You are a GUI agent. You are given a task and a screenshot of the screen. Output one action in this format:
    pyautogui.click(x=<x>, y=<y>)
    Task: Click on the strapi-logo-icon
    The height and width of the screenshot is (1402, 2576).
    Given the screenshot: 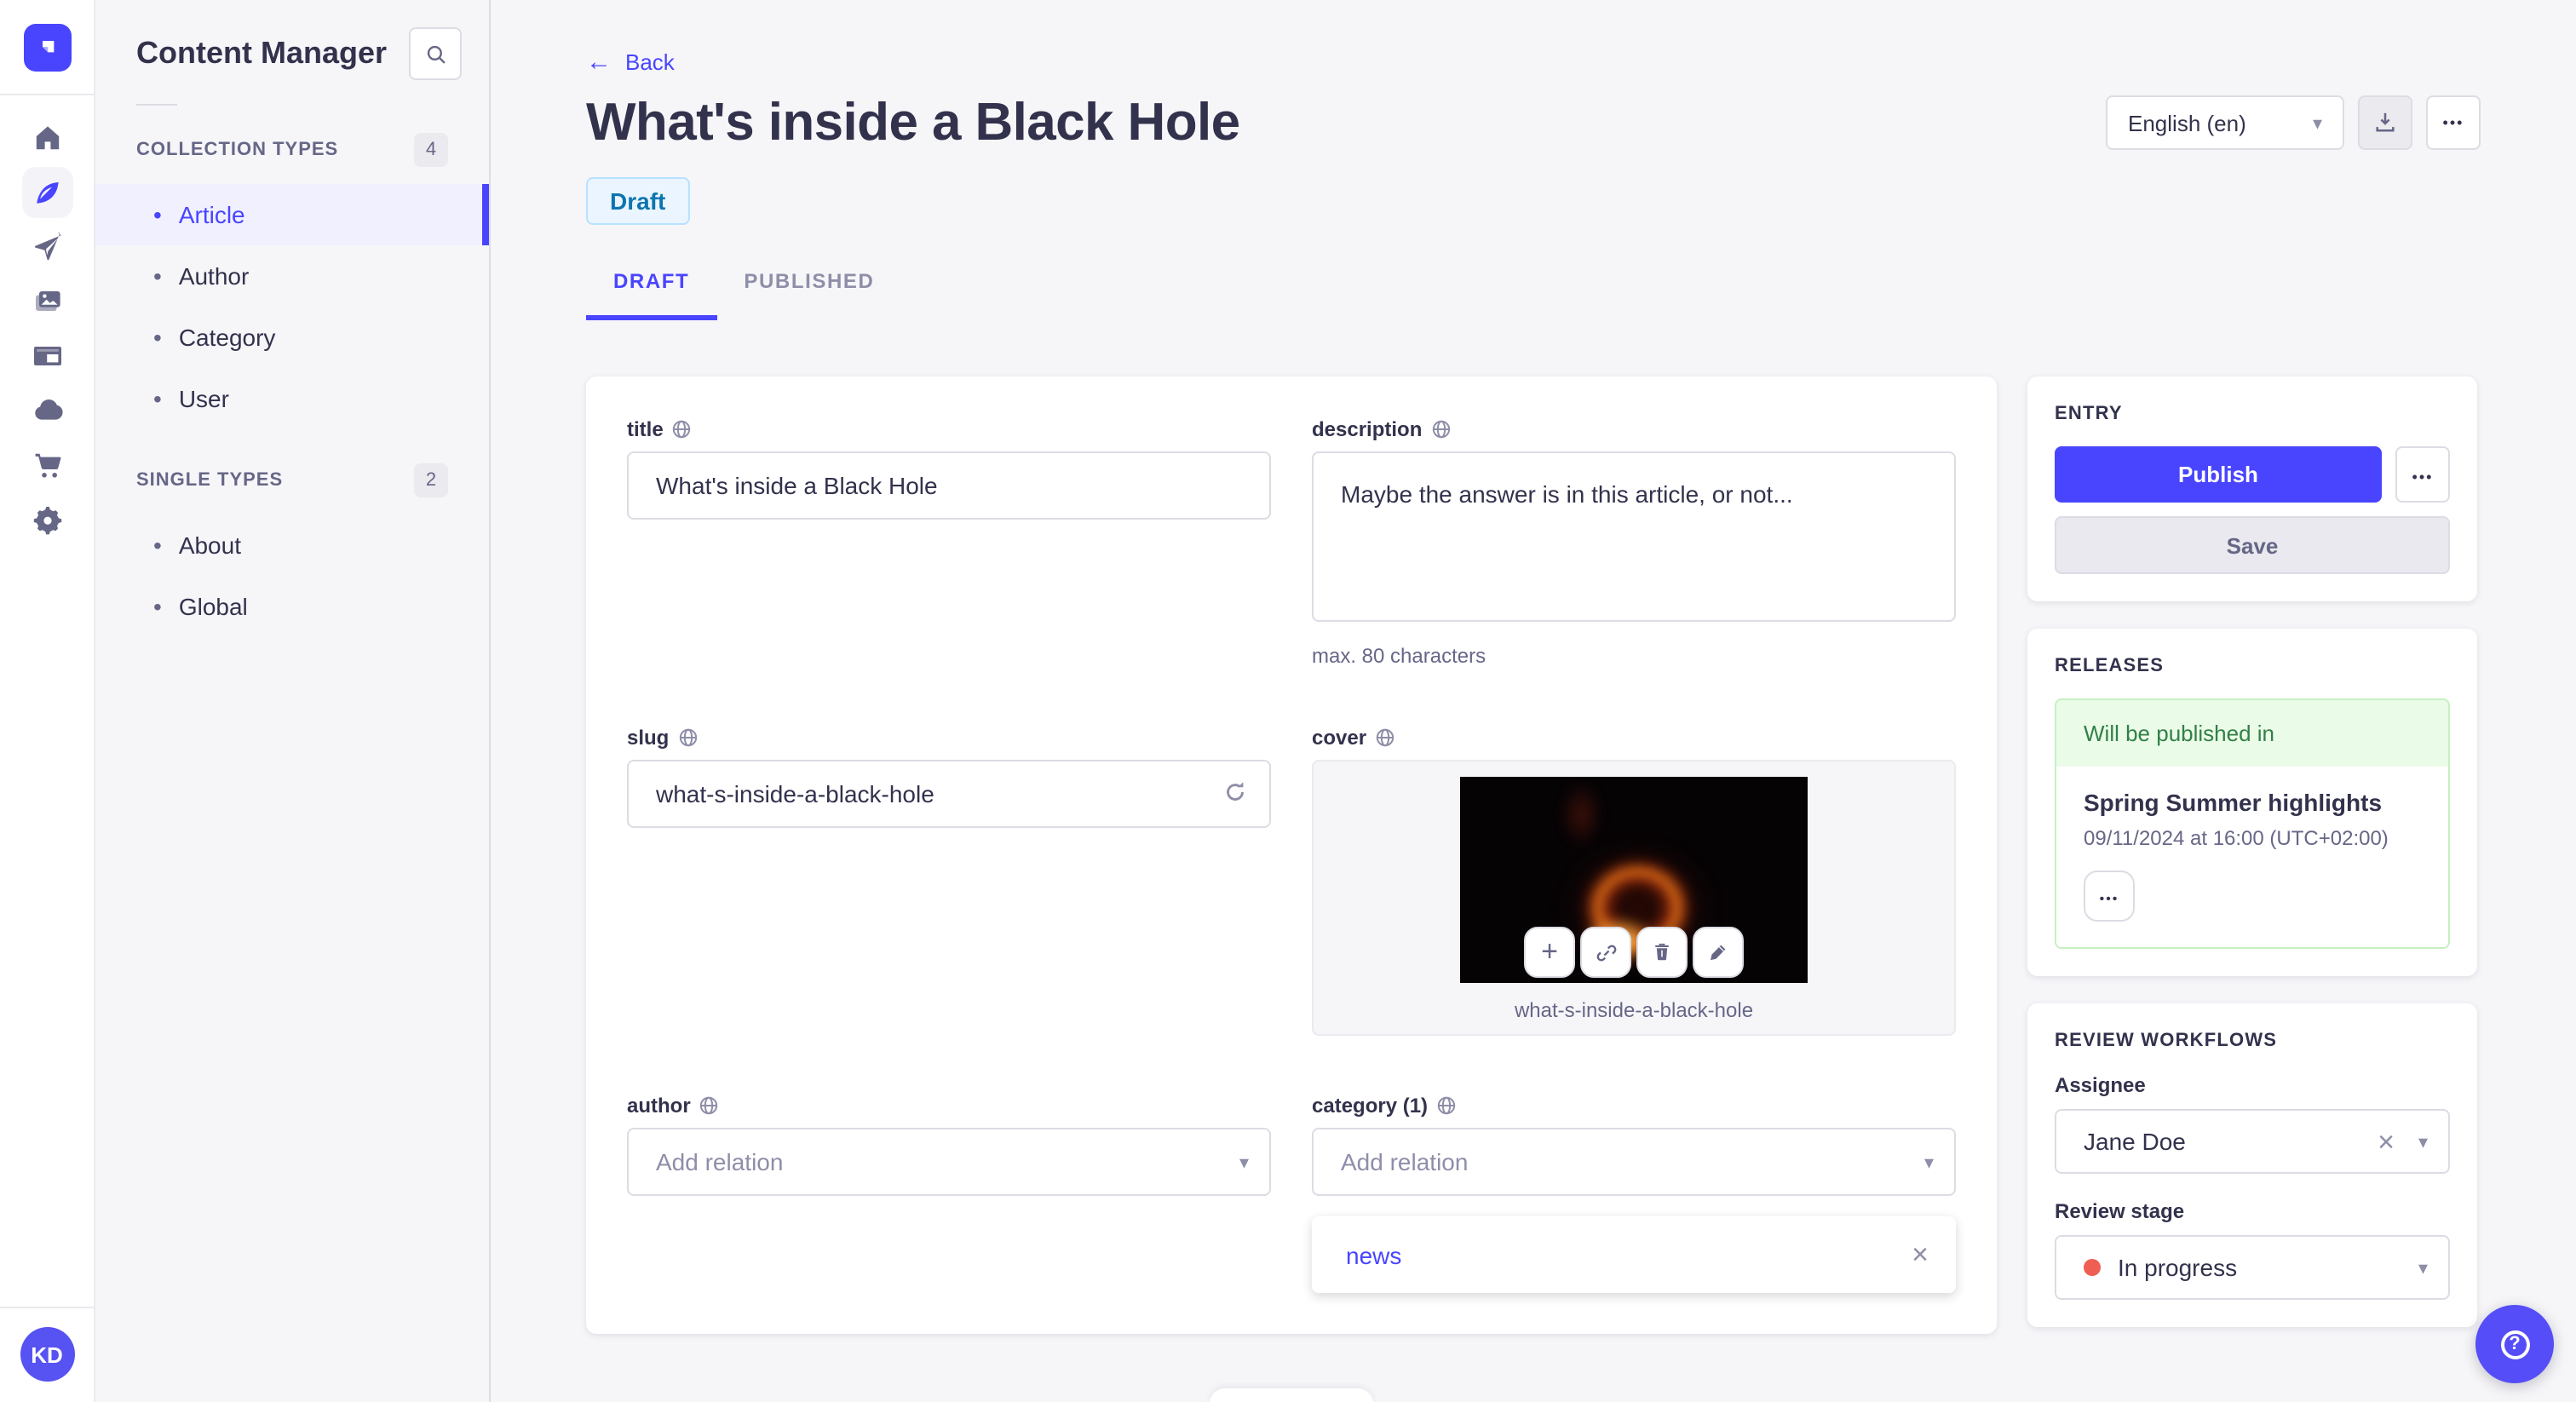 What is the action you would take?
    pyautogui.click(x=47, y=47)
    